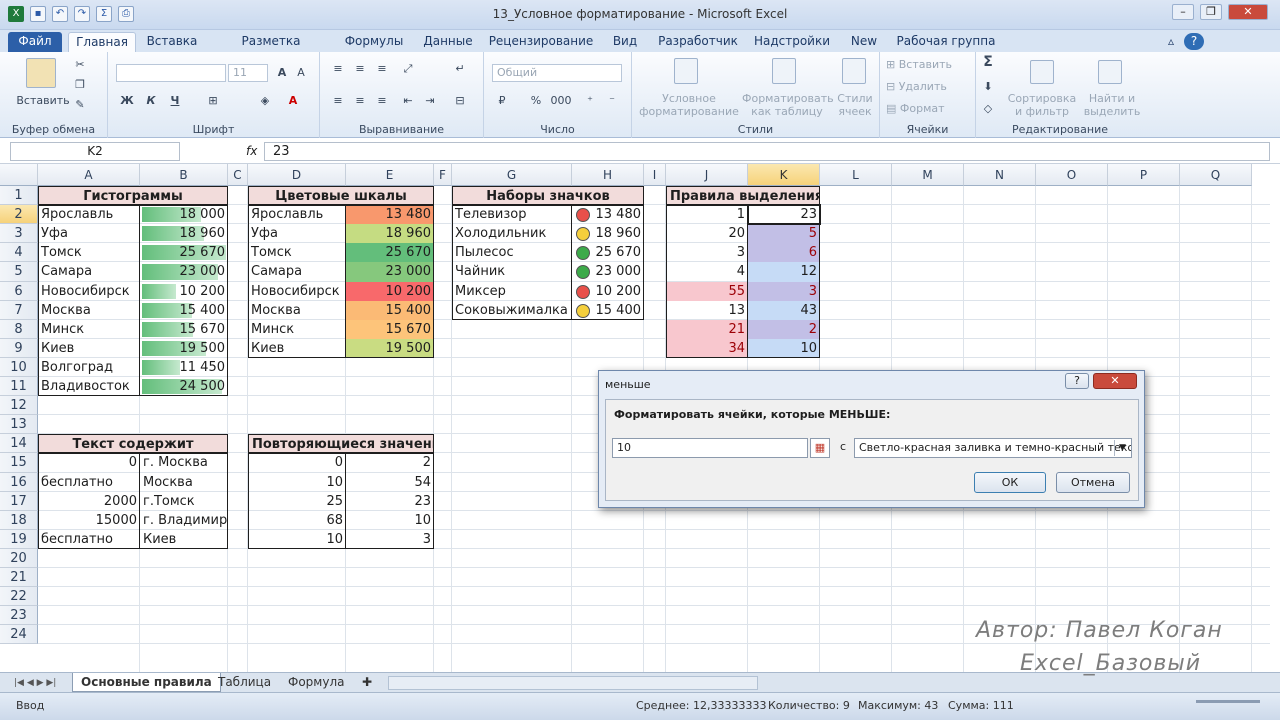  What do you see at coordinates (297, 520) in the screenshot?
I see `cell-value: 68` at bounding box center [297, 520].